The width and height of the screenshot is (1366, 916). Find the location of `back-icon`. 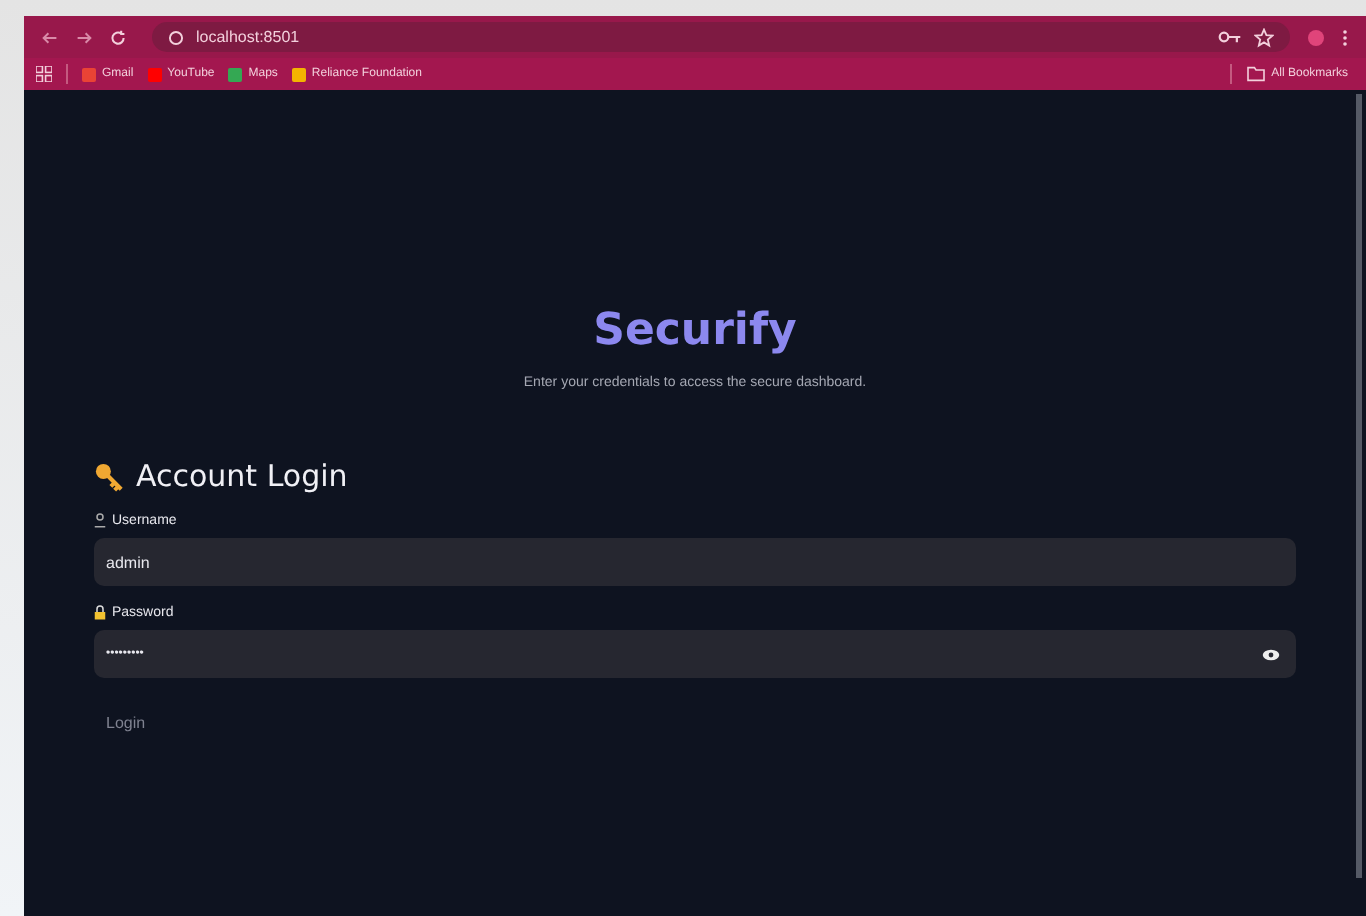

back-icon is located at coordinates (50, 37).